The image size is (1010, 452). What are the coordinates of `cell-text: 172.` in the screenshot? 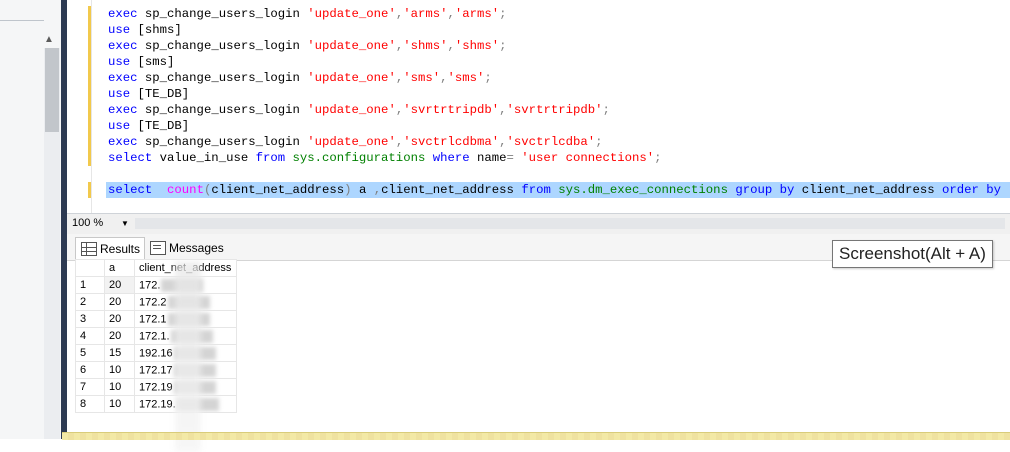 It's located at (150, 284).